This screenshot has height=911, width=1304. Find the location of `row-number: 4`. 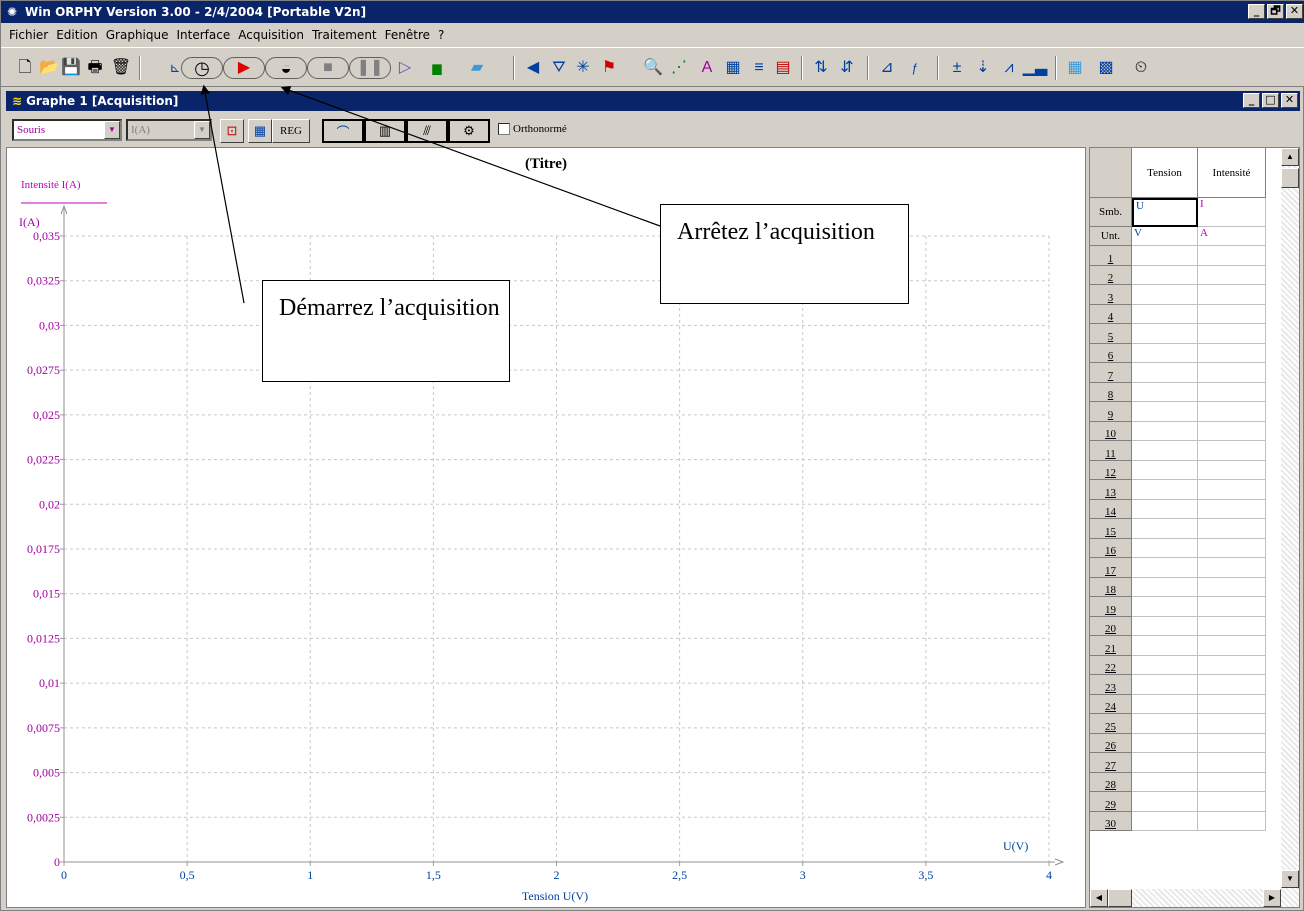

row-number: 4 is located at coordinates (1111, 314).